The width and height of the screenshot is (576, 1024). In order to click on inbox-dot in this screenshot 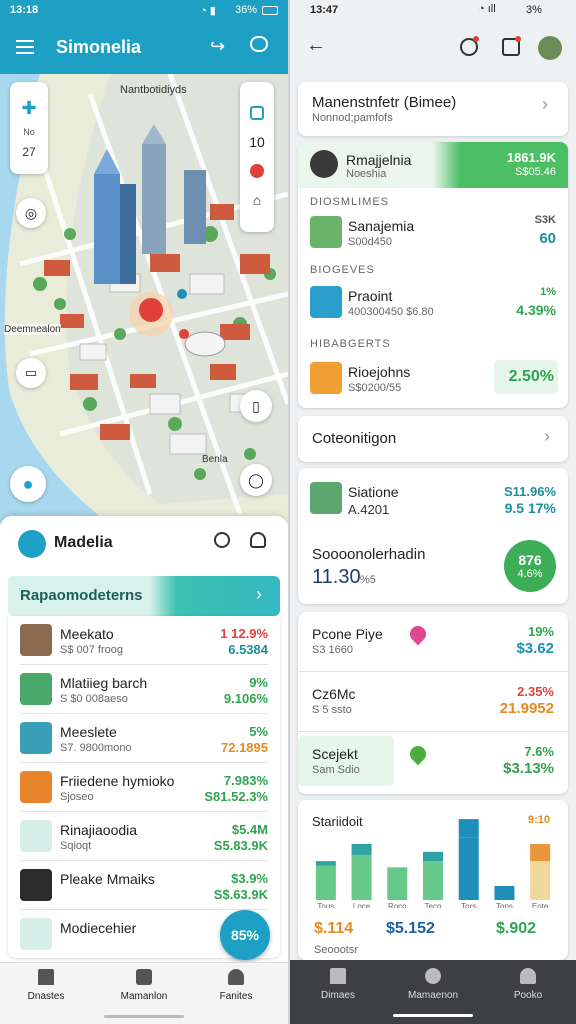, I will do `click(518, 39)`.